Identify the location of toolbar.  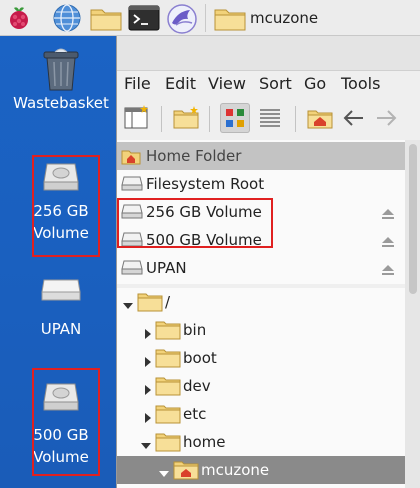
(268, 119).